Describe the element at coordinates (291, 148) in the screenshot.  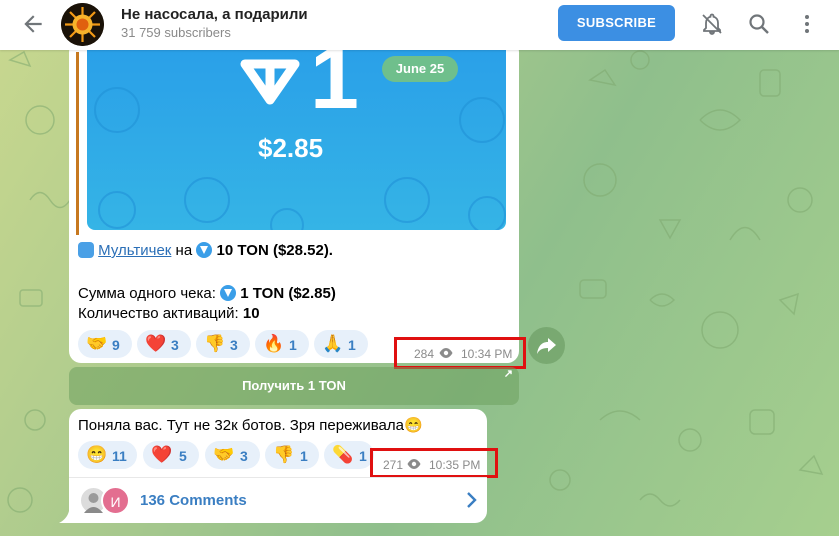
I see `image-price: $2.85` at that location.